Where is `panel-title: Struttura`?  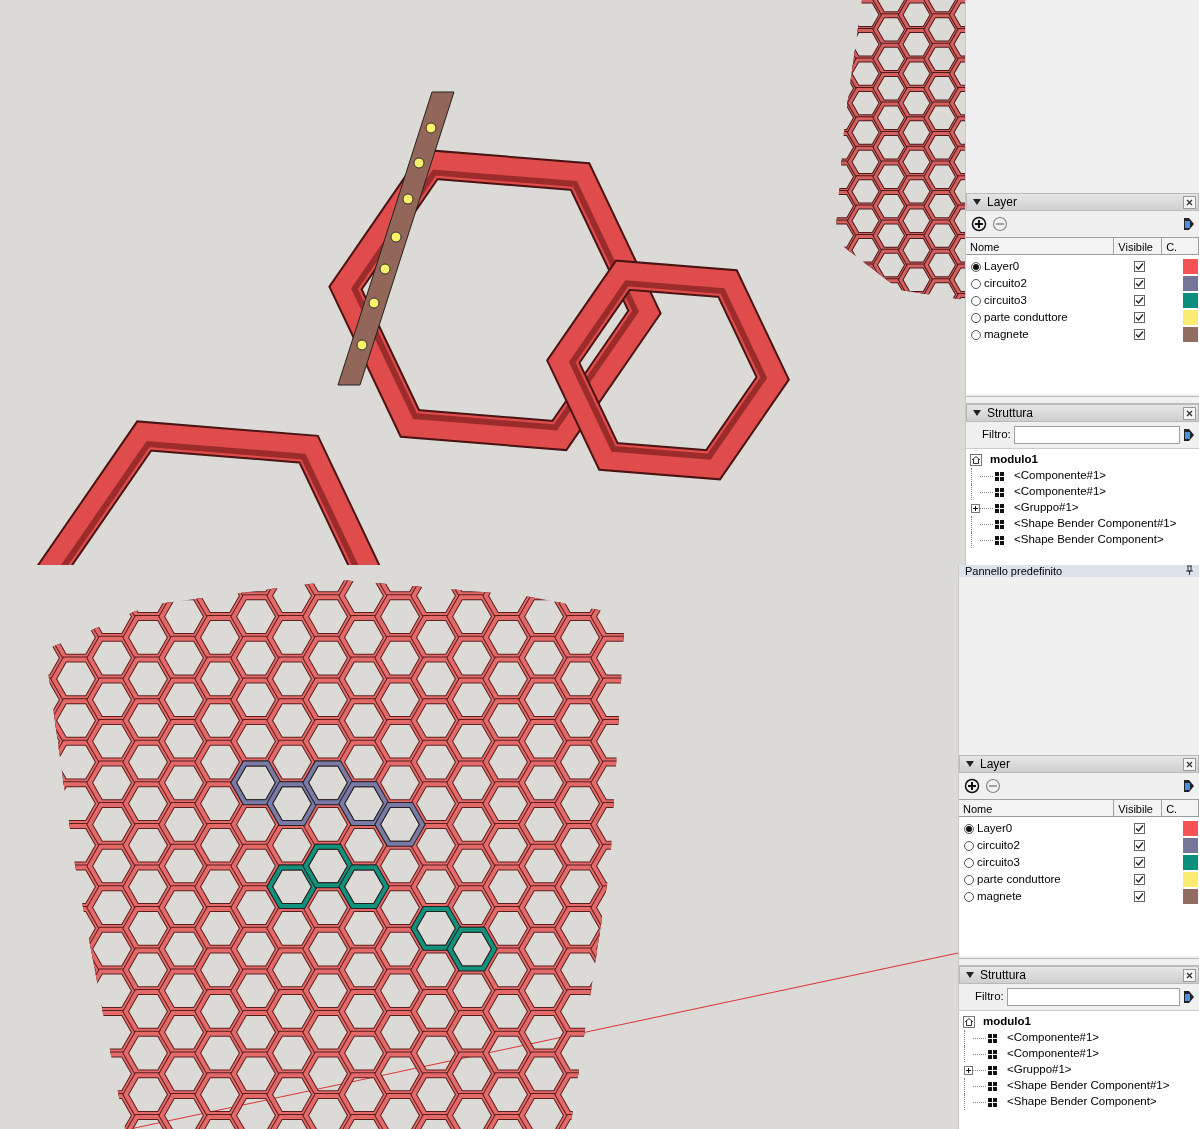 panel-title: Struttura is located at coordinates (1010, 413).